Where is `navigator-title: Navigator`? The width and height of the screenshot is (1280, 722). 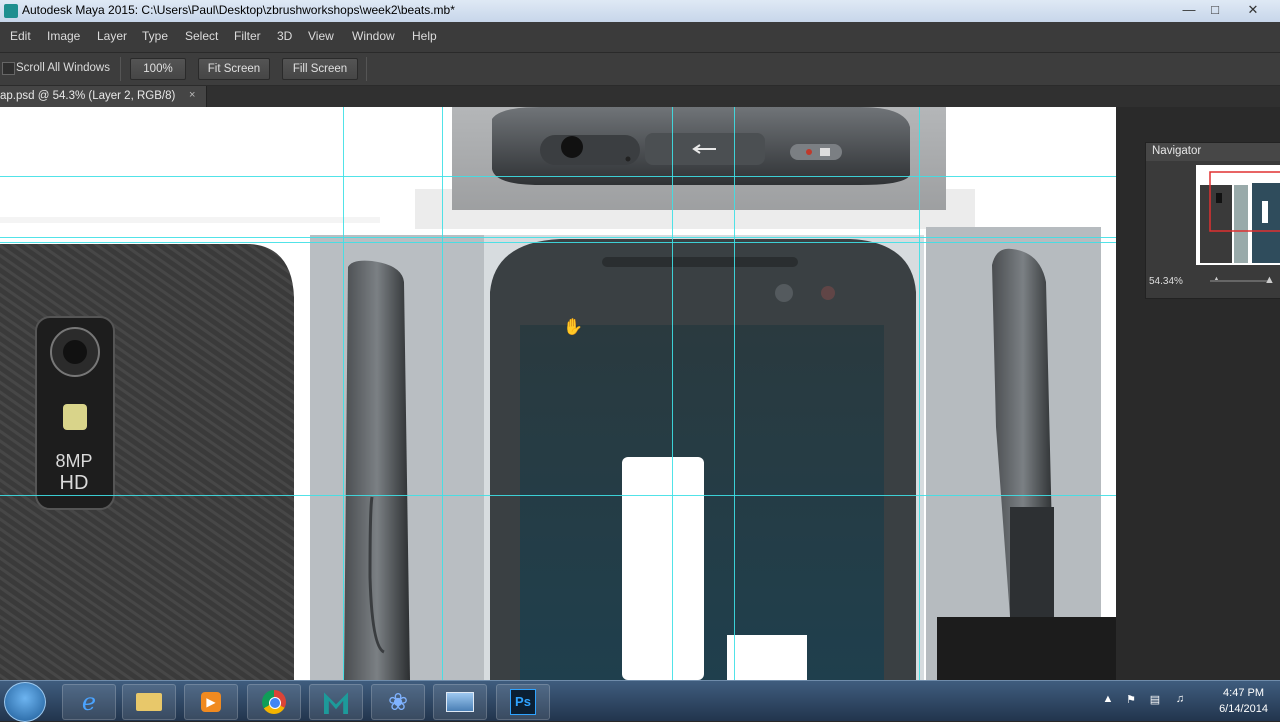 navigator-title: Navigator is located at coordinates (1177, 151).